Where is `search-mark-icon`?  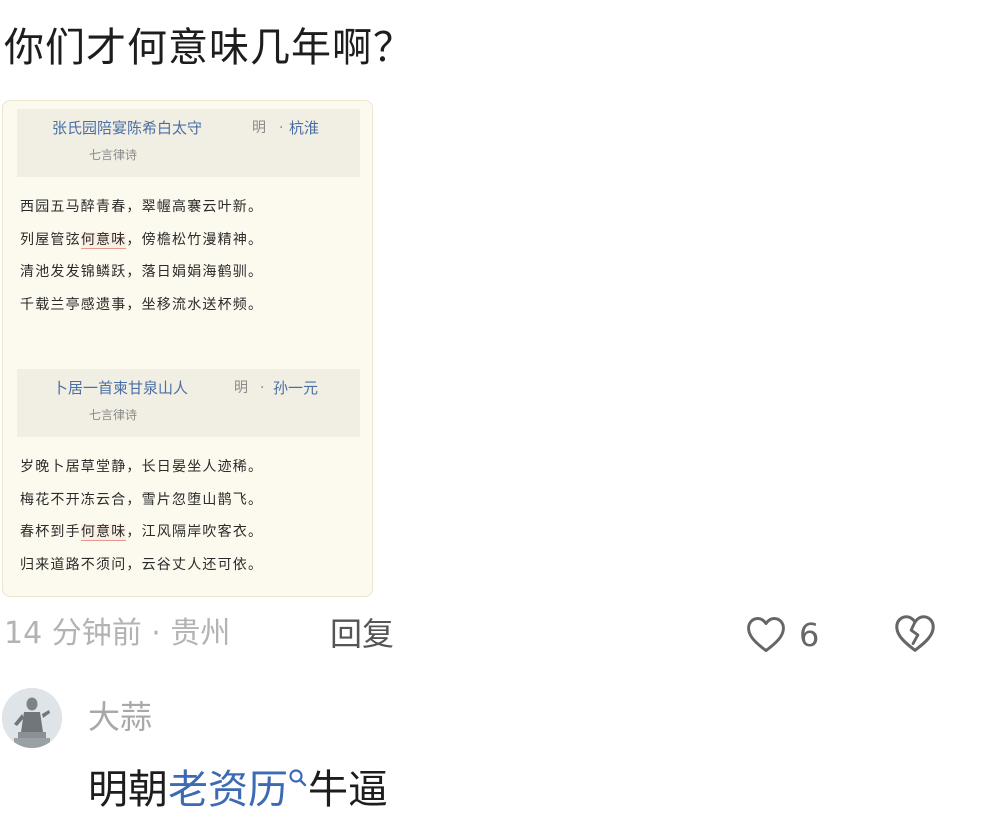 search-mark-icon is located at coordinates (298, 780).